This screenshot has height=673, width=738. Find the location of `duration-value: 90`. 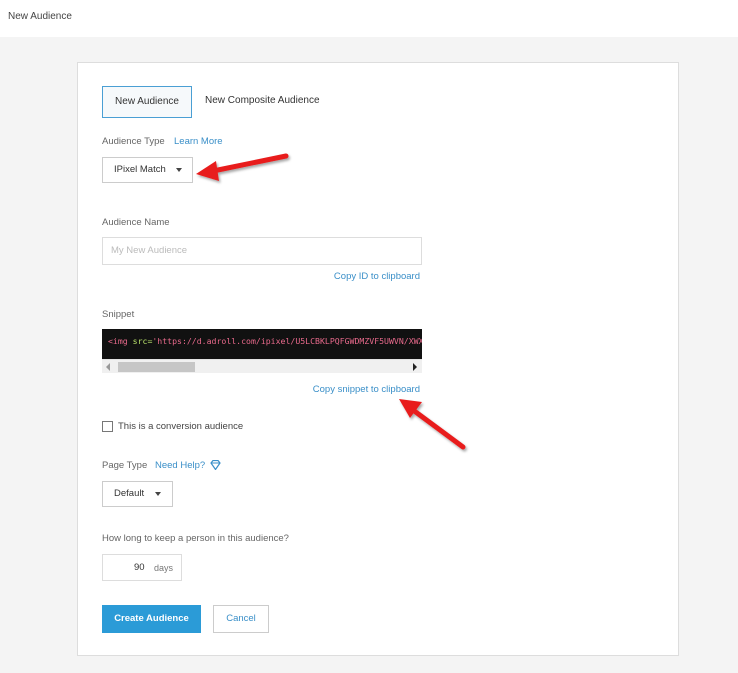

duration-value: 90 is located at coordinates (139, 567).